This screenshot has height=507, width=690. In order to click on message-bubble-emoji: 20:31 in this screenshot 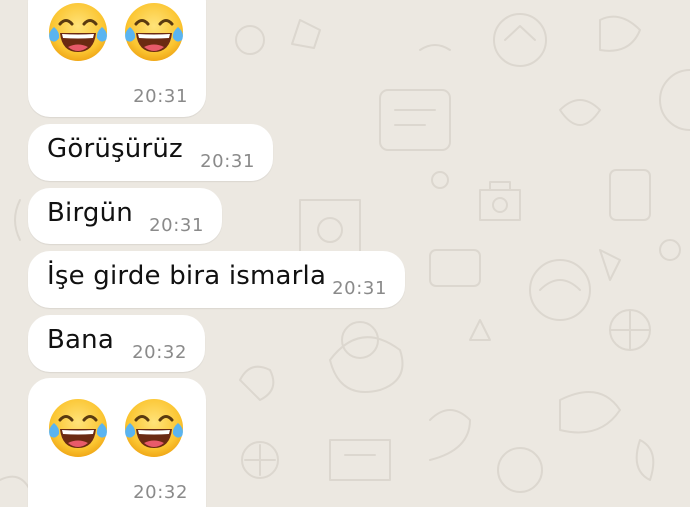, I will do `click(117, 58)`.